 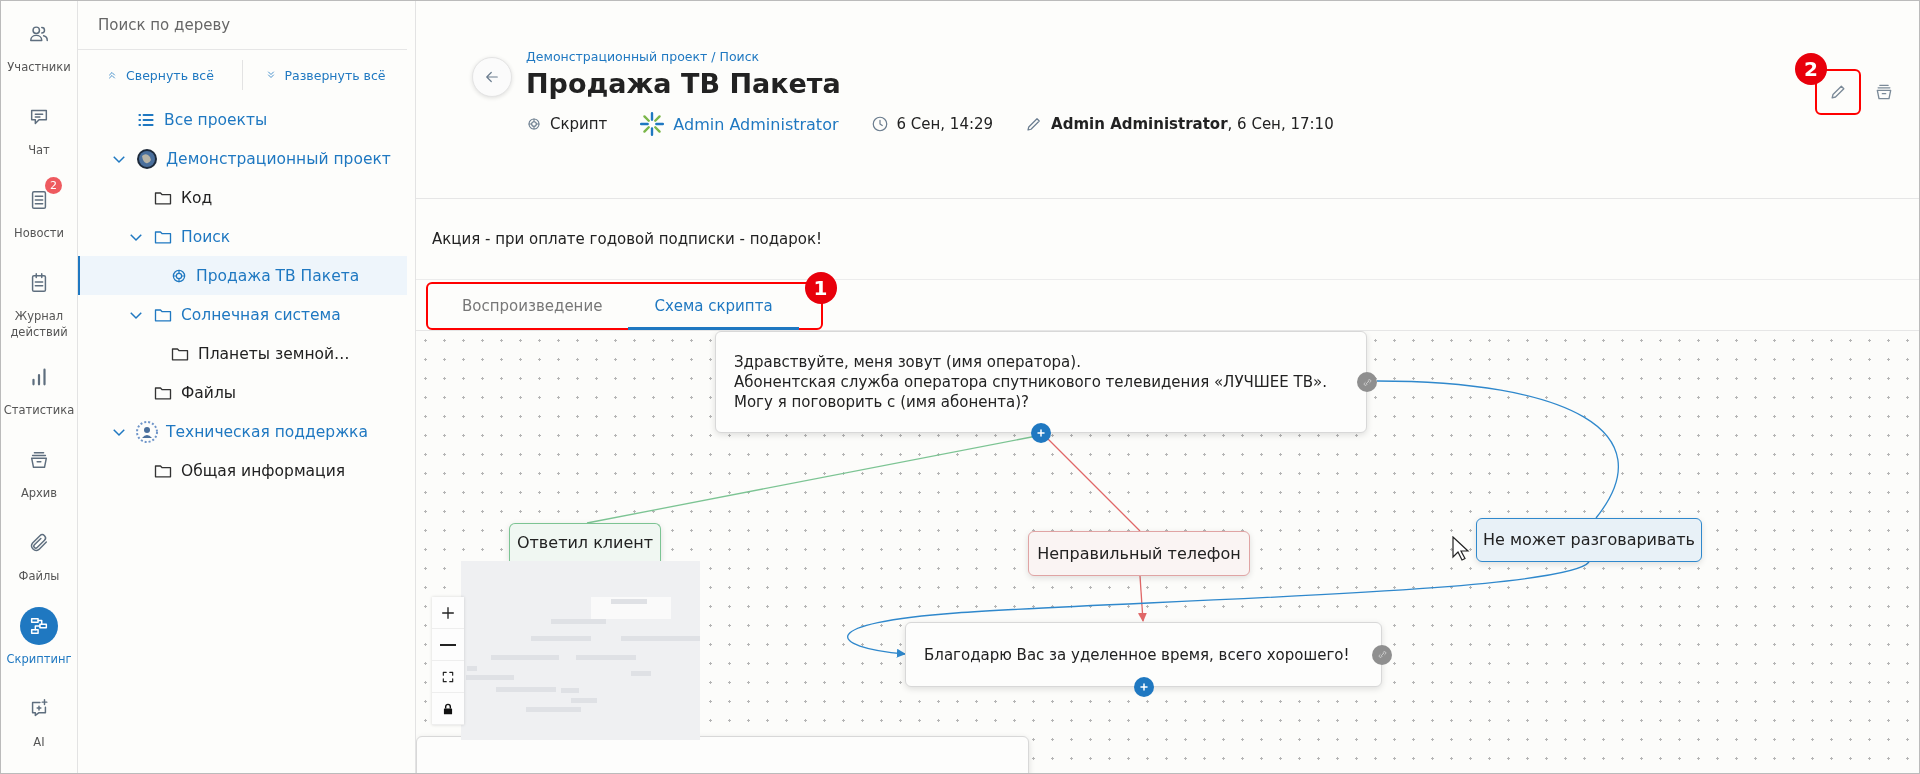 I want to click on nav-item: Архив, so click(x=39, y=483).